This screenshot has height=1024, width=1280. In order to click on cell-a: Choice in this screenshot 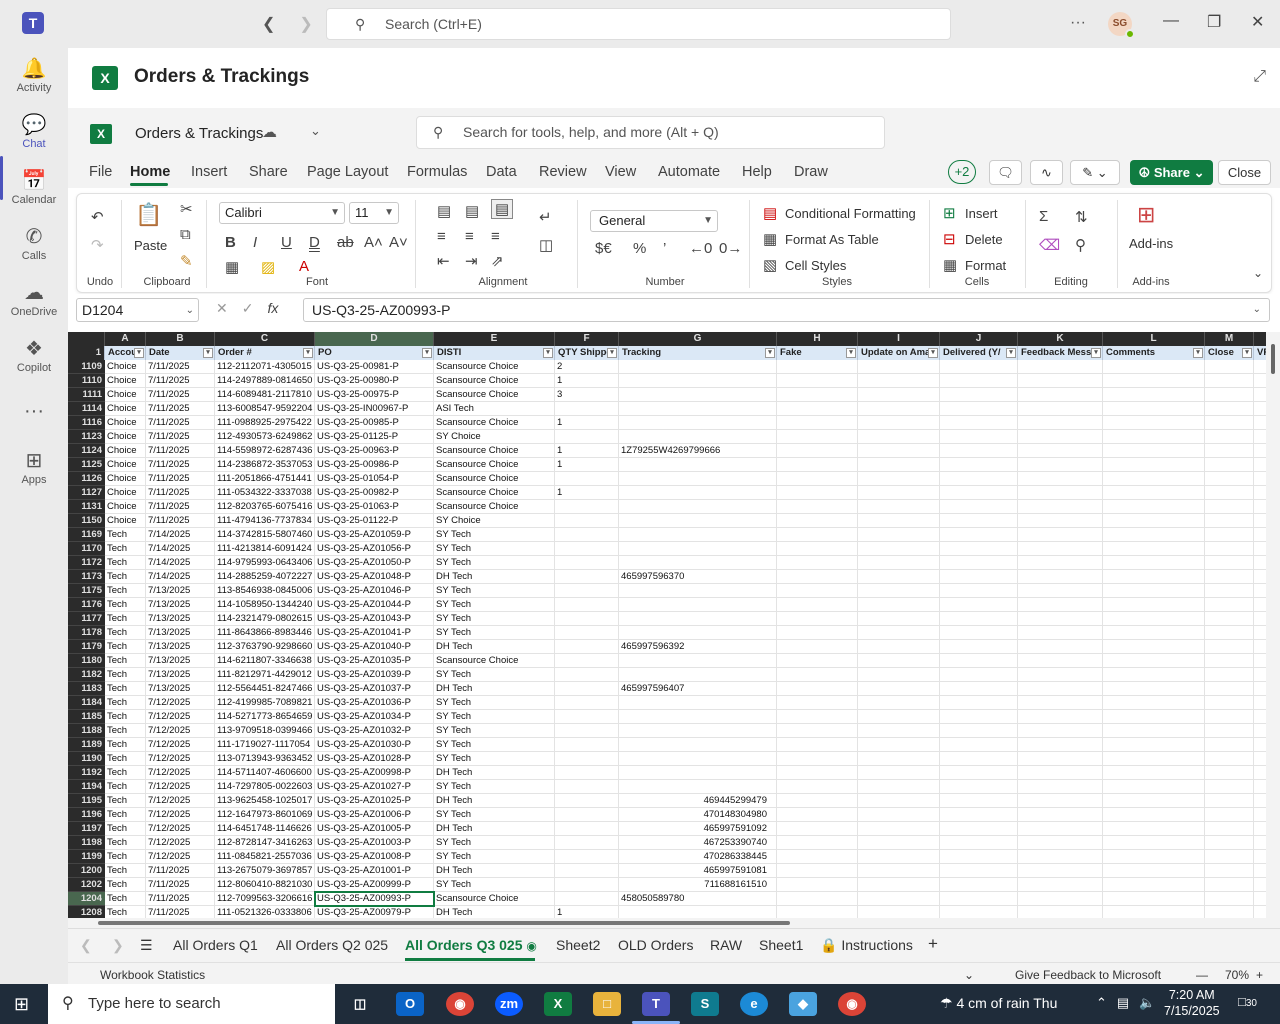, I will do `click(125, 395)`.